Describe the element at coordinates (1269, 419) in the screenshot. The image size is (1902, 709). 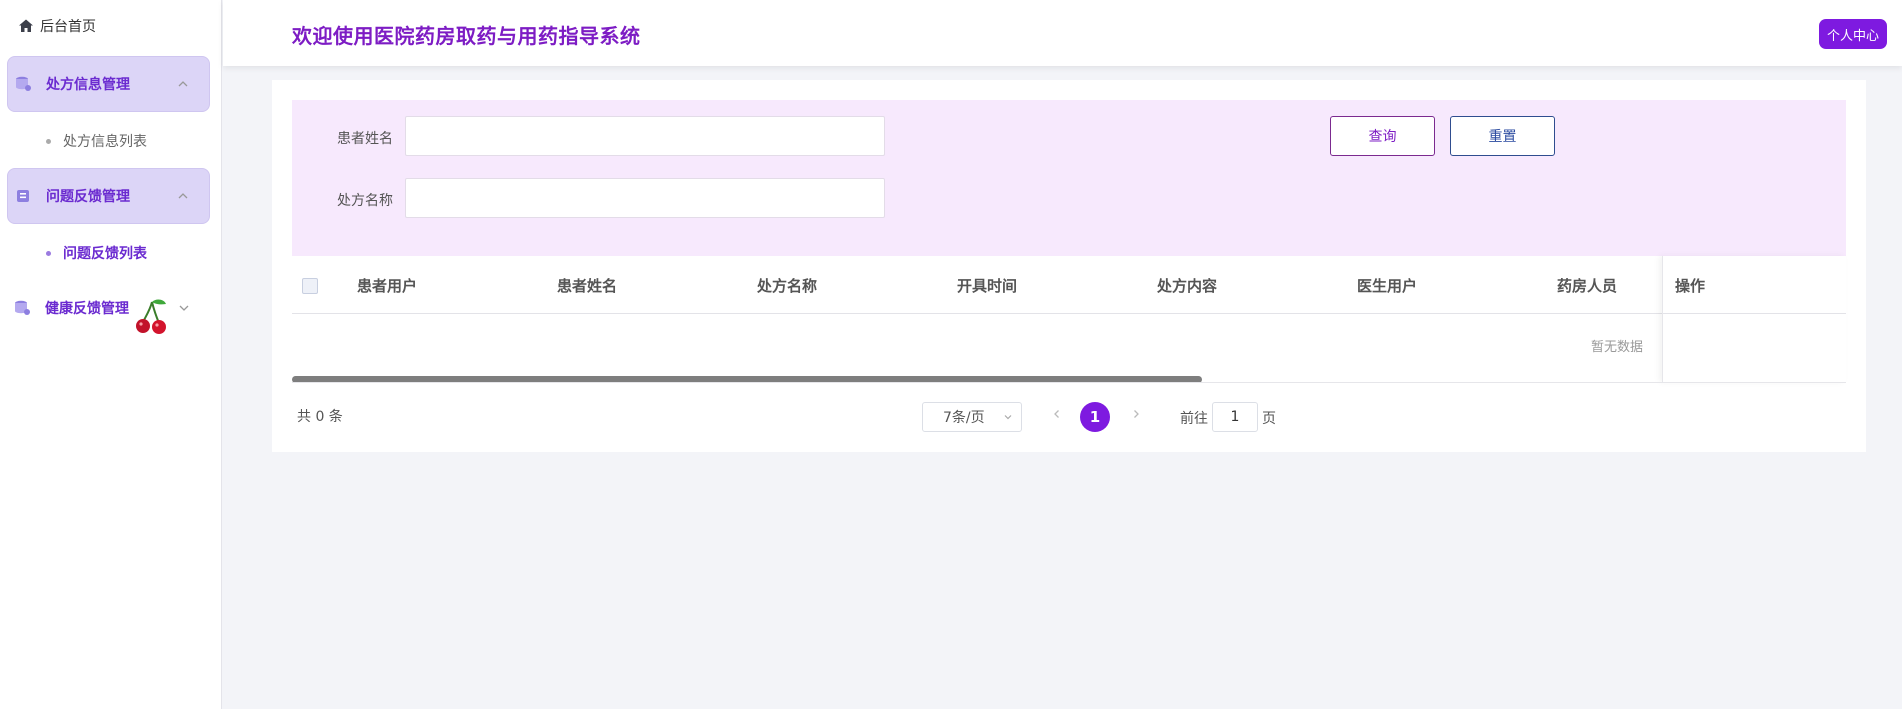
I see `page-suffix-label: 页` at that location.